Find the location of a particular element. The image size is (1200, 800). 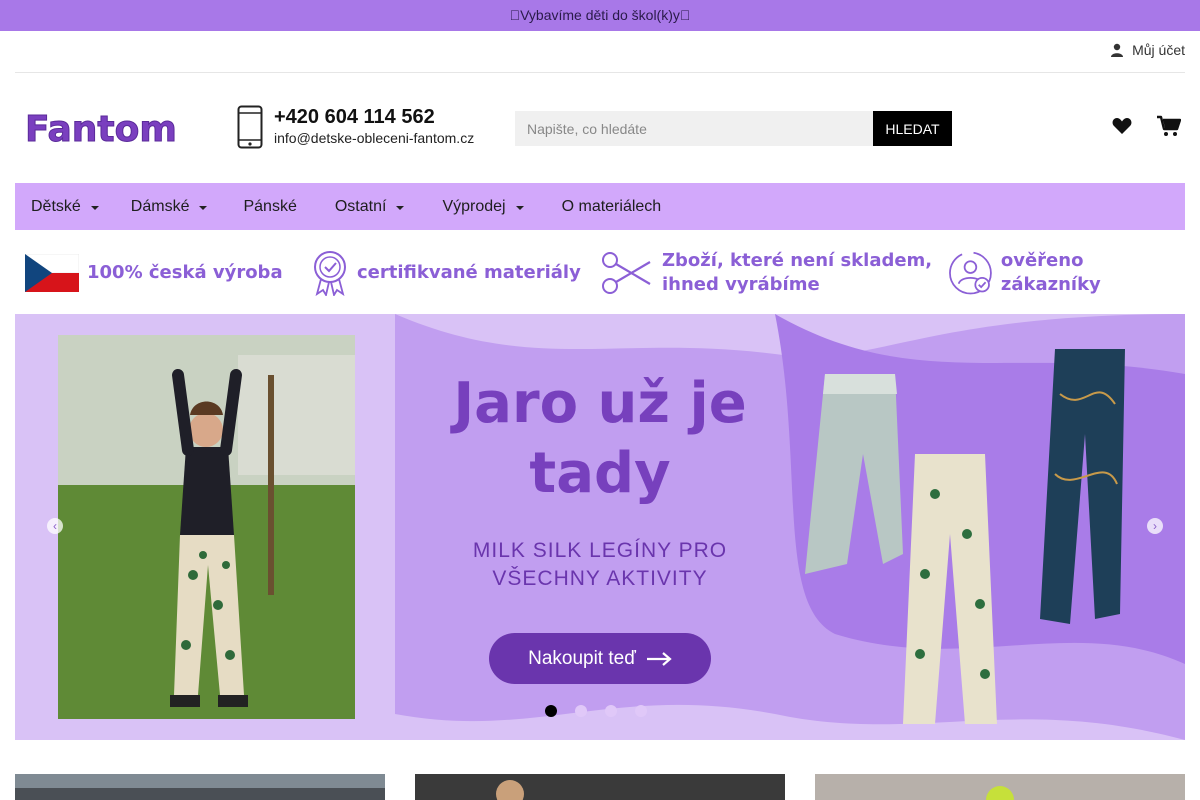

user-icon is located at coordinates (1117, 50).